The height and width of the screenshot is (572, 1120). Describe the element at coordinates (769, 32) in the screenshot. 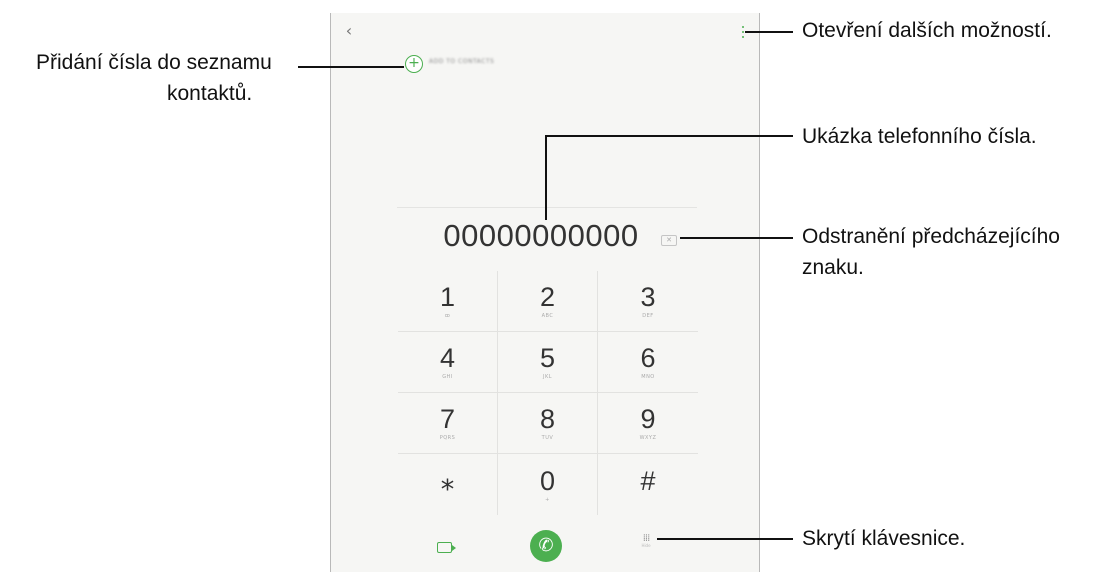

I see `callout-line-more` at that location.